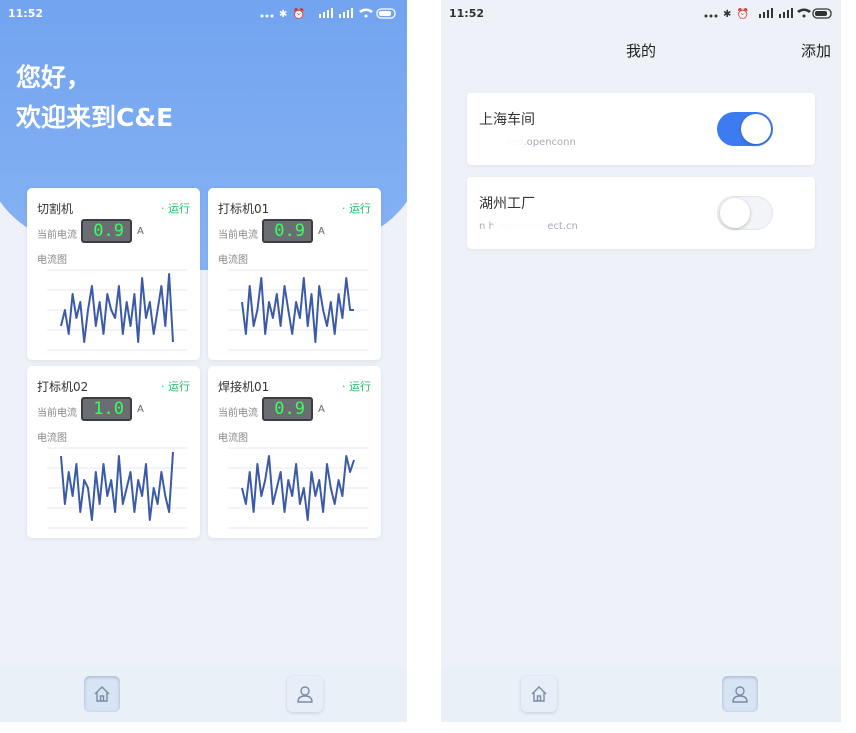 This screenshot has width=856, height=733. Describe the element at coordinates (94, 98) in the screenshot. I see `greeting: 您好， 欢迎来到C&E` at that location.